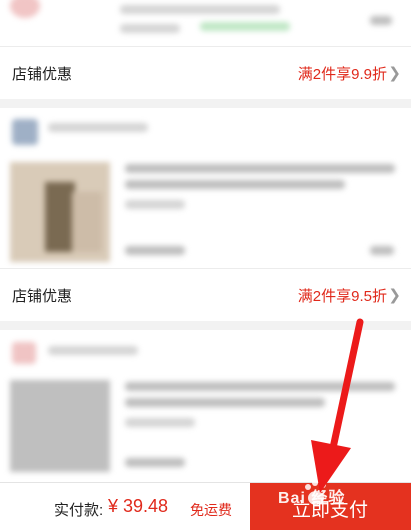 The height and width of the screenshot is (530, 411). Describe the element at coordinates (205, 72) in the screenshot. I see `shop-discount-row: 店铺优惠 满2件享9.9折 ❯` at that location.